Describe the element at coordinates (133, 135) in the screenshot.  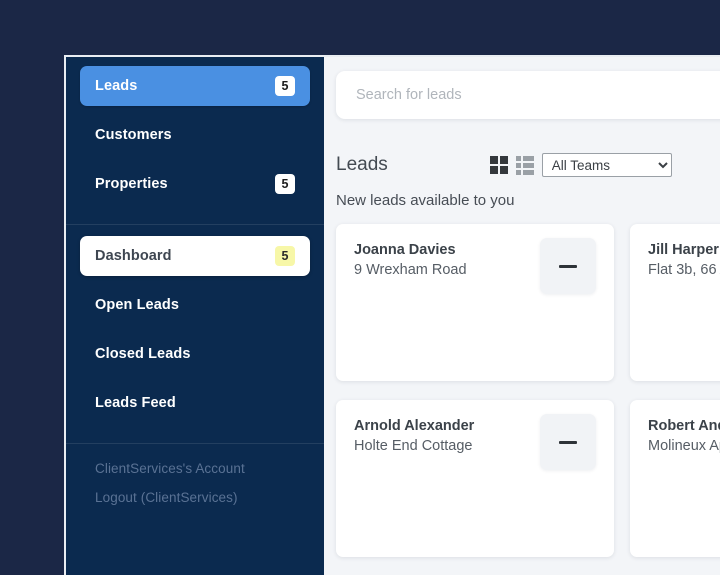
I see `sidebar-item-label: Customers` at that location.